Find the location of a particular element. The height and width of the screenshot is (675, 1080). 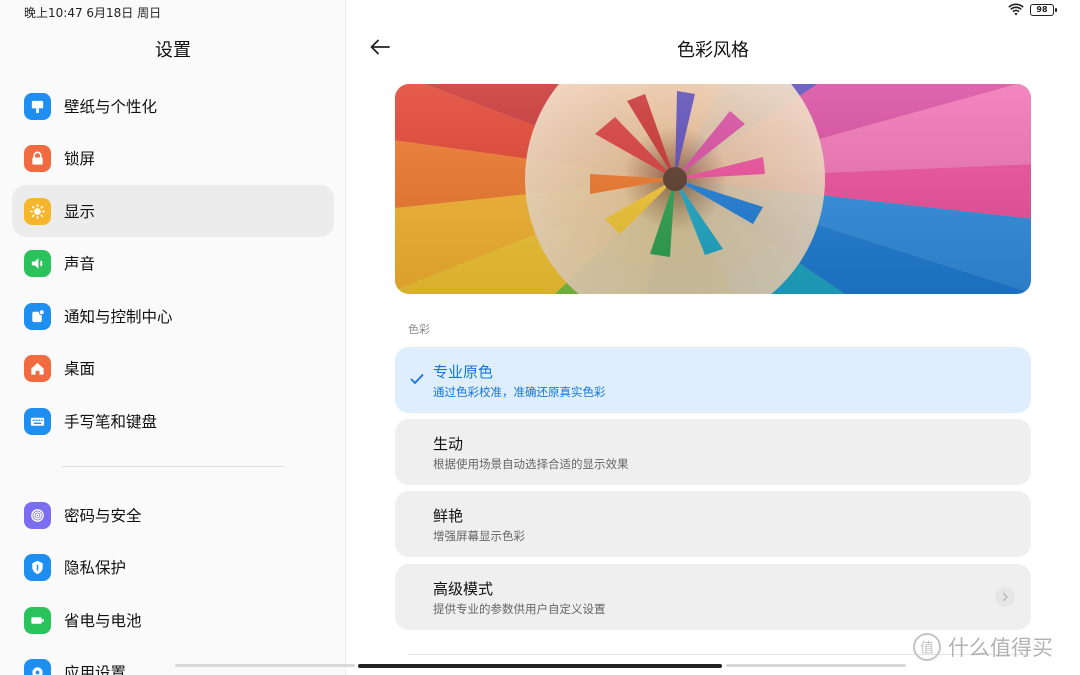

sidebar-item-label: 省电与电池 is located at coordinates (103, 621).